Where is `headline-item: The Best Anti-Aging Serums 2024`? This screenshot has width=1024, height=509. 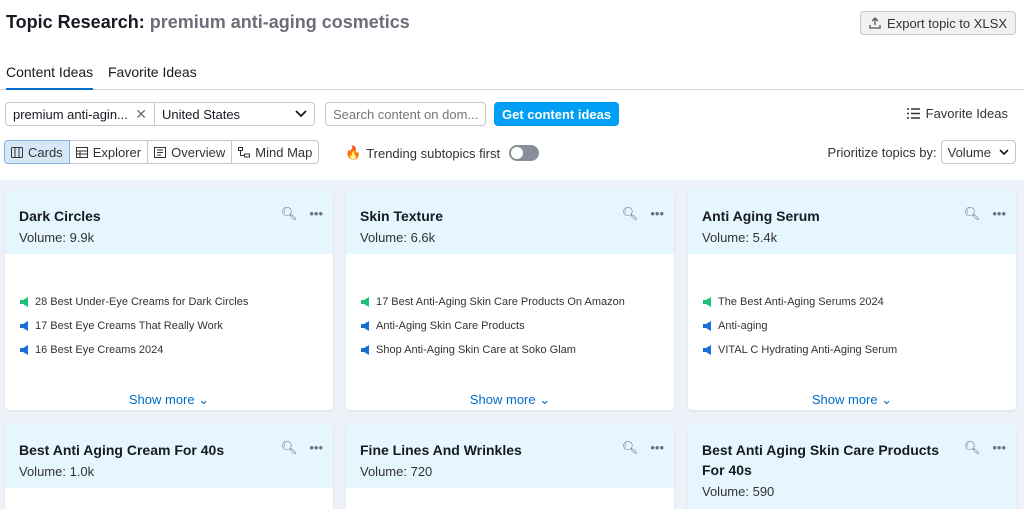 headline-item: The Best Anti-Aging Serums 2024 is located at coordinates (852, 302).